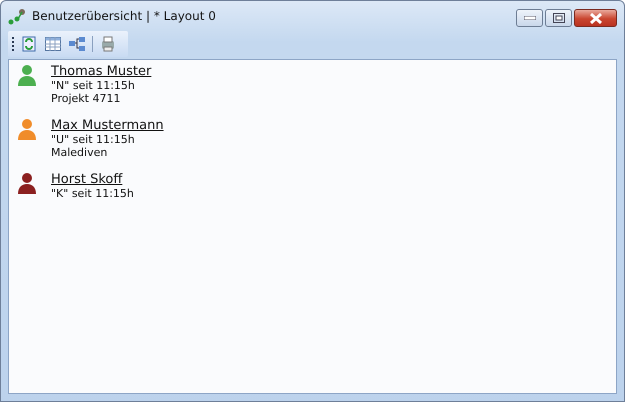  Describe the element at coordinates (93, 85) in the screenshot. I see `user-status: "N" seit 11:15h` at that location.